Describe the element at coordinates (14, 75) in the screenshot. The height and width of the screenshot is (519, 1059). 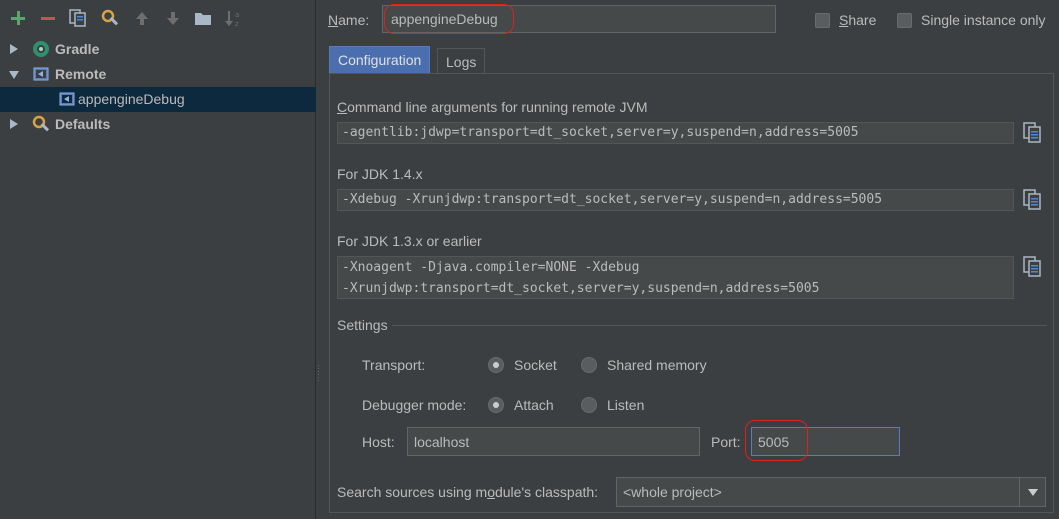
I see `collapse-arrow-icon` at that location.